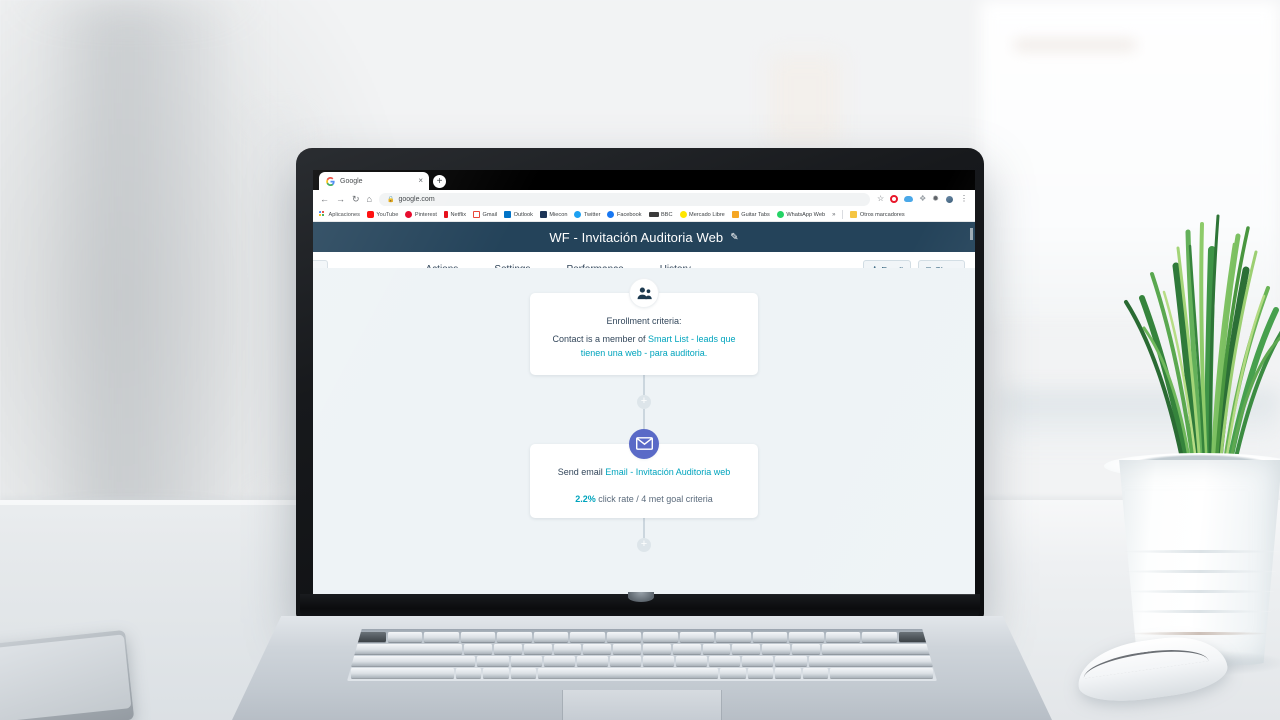  Describe the element at coordinates (351, 181) in the screenshot. I see `browser-tab-title: Google` at that location.